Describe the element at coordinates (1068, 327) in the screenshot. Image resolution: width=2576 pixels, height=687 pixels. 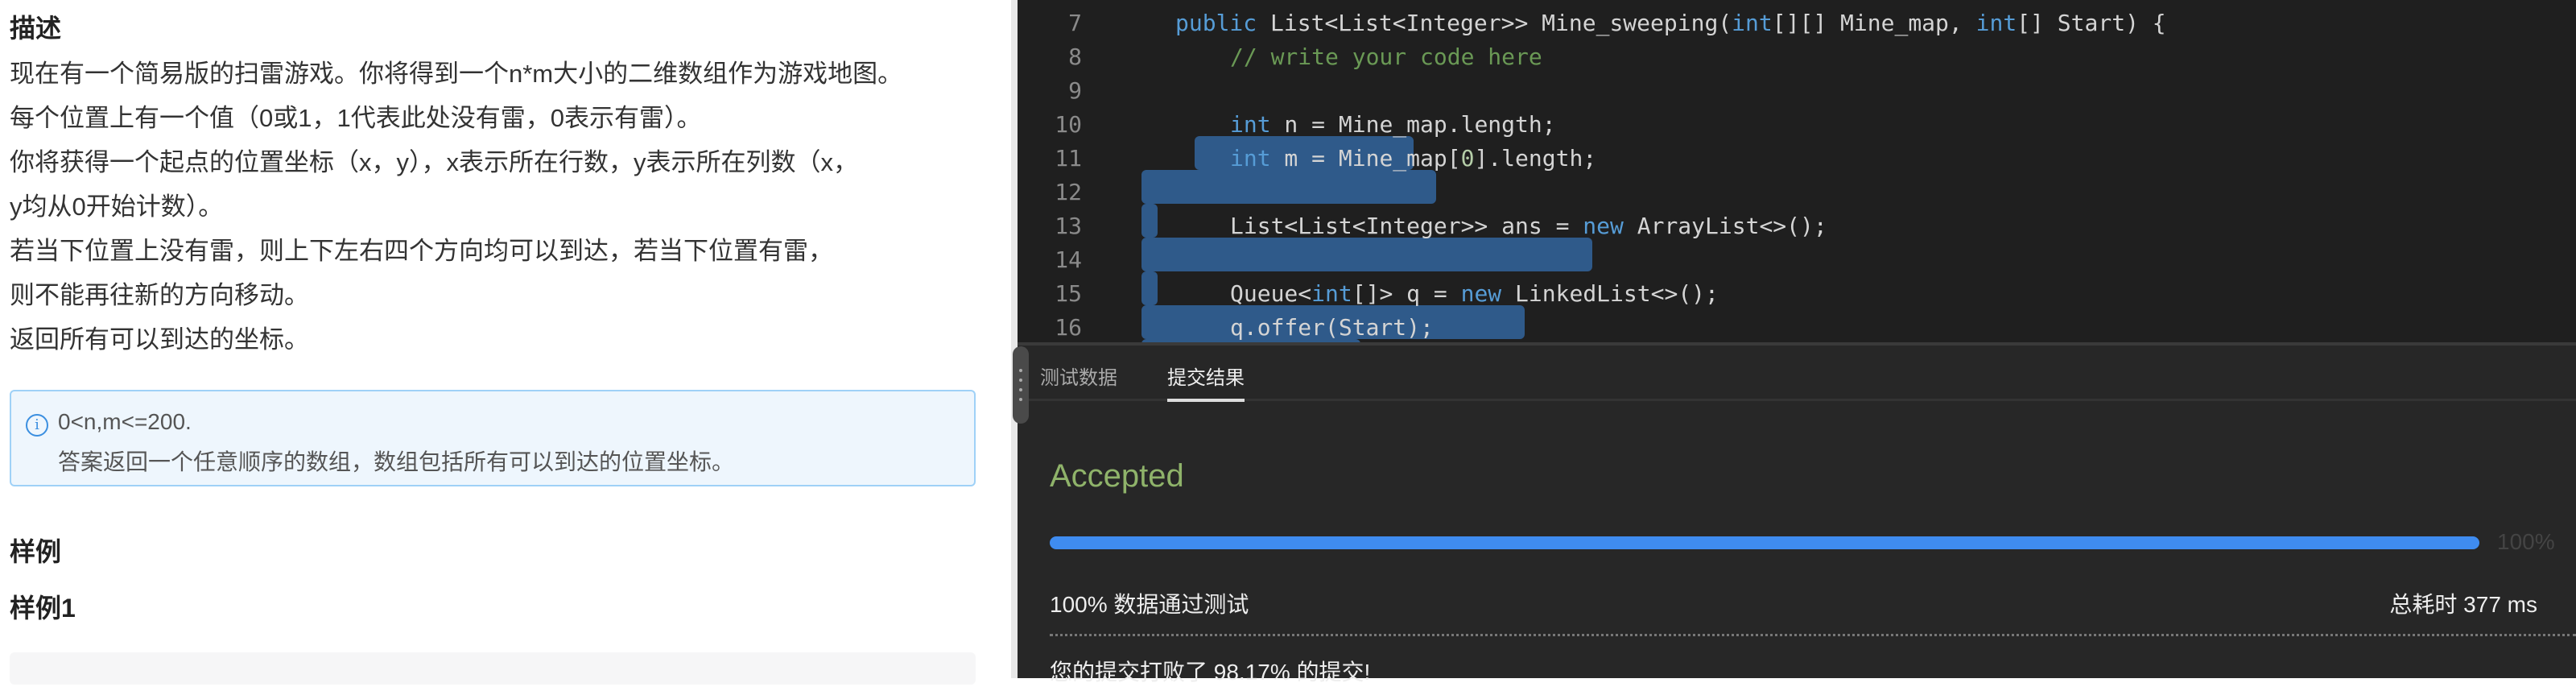
I see `line-number: 16` at that location.